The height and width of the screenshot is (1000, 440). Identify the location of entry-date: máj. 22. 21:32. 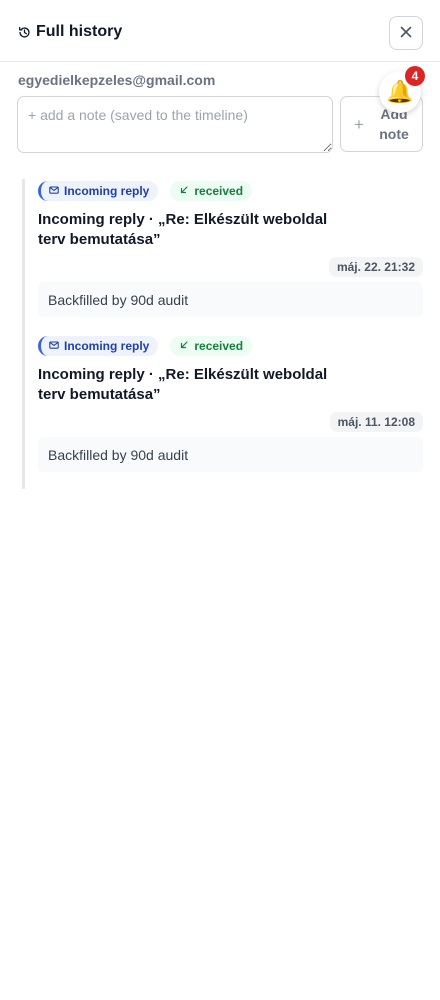
(375, 267).